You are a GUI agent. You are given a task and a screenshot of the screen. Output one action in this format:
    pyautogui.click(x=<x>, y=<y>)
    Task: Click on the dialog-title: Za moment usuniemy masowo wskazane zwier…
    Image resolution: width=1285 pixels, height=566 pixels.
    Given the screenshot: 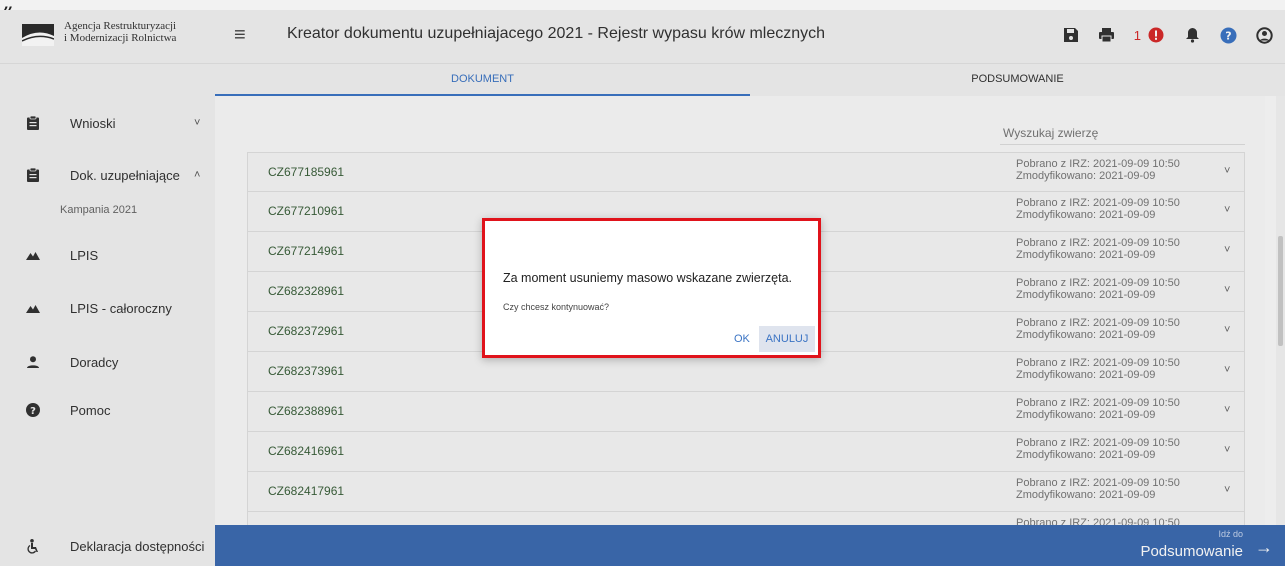 What is the action you would take?
    pyautogui.click(x=648, y=278)
    